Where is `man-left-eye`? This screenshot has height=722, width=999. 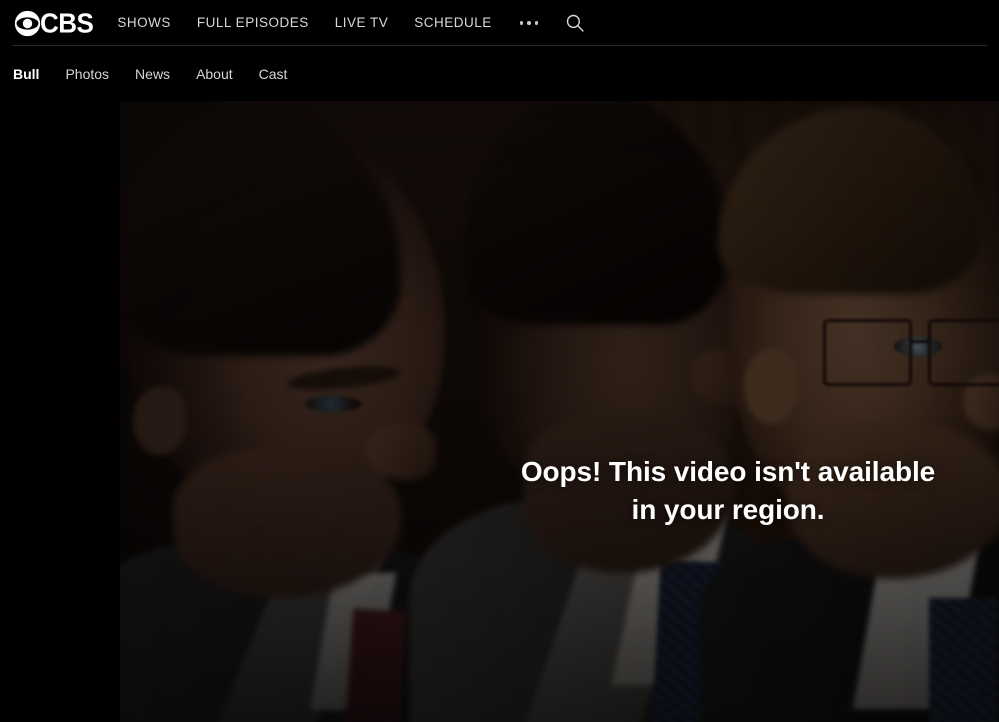 man-left-eye is located at coordinates (333, 404).